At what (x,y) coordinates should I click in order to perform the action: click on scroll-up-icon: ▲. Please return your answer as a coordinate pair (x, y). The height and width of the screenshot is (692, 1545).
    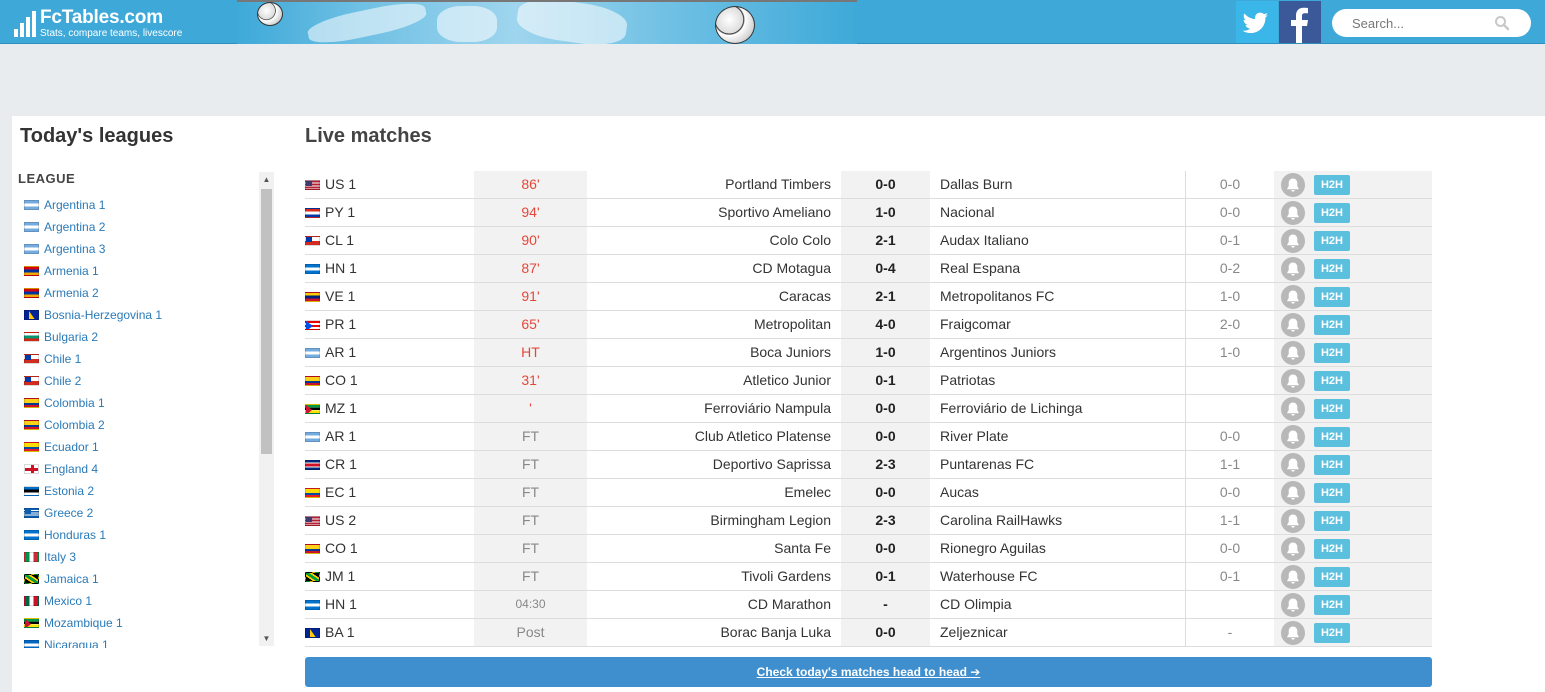
    Looking at the image, I should click on (266, 179).